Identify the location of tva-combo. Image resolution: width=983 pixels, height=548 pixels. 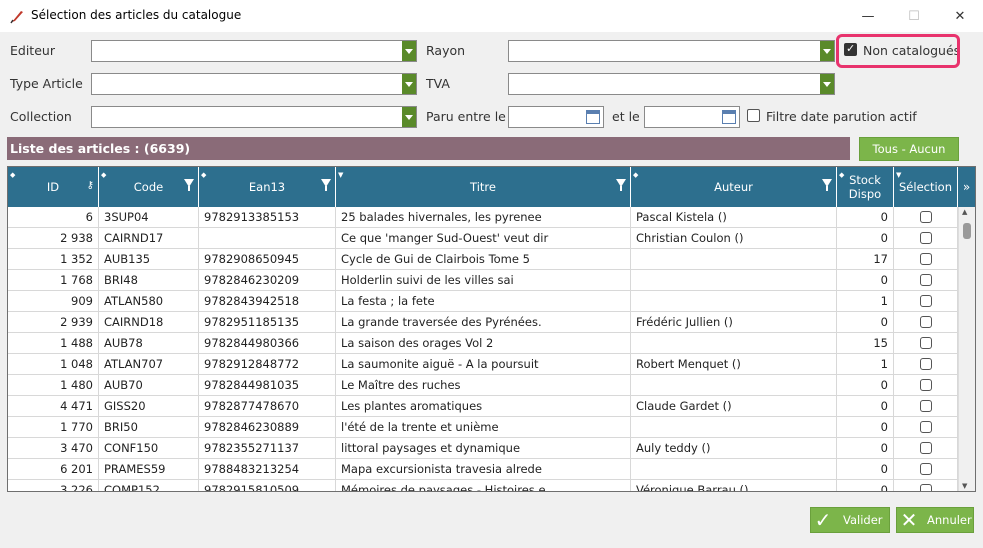
(671, 84).